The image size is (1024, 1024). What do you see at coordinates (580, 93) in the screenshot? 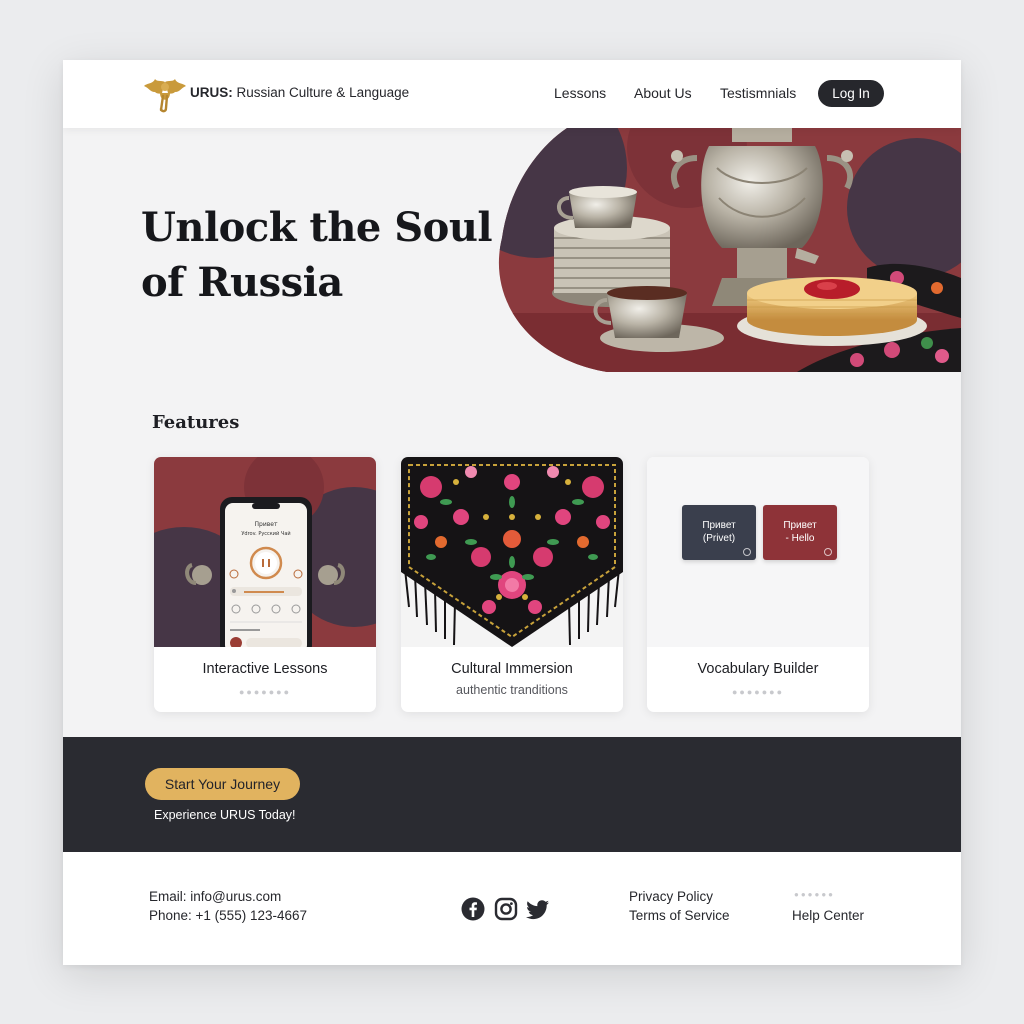
I see `nav-lessons: Lessons` at bounding box center [580, 93].